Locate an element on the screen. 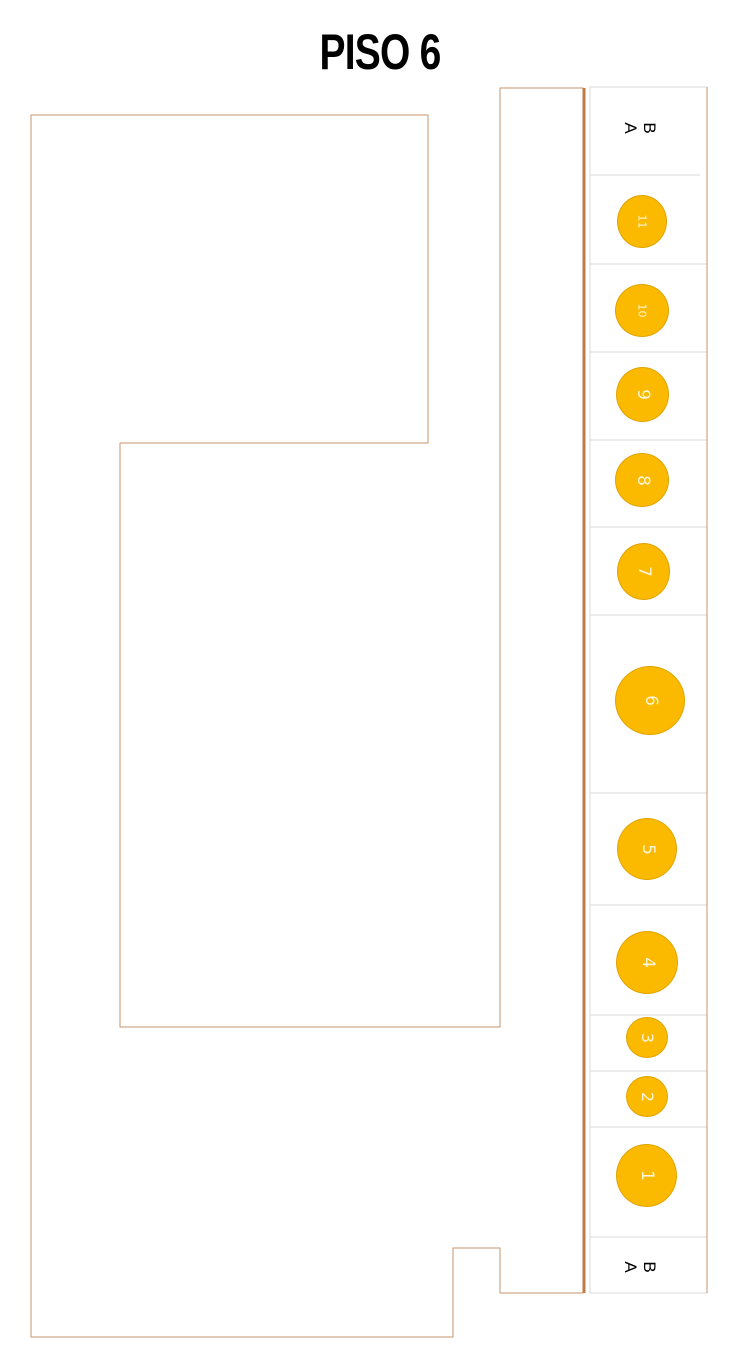 The width and height of the screenshot is (732, 1362). parking-spot-3: 3 is located at coordinates (647, 1037).